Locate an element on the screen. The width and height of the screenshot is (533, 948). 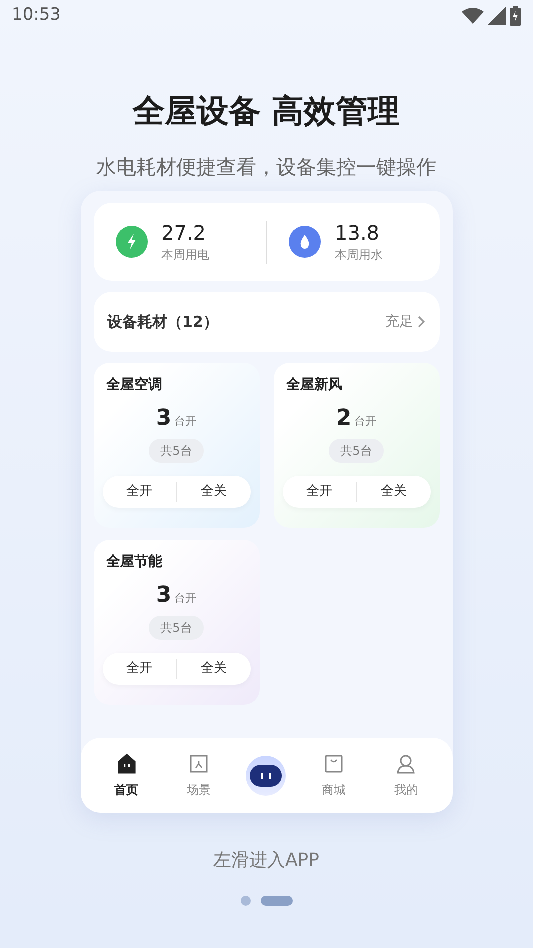
consumables-row: 设备耗材（12） 充足 is located at coordinates (267, 322).